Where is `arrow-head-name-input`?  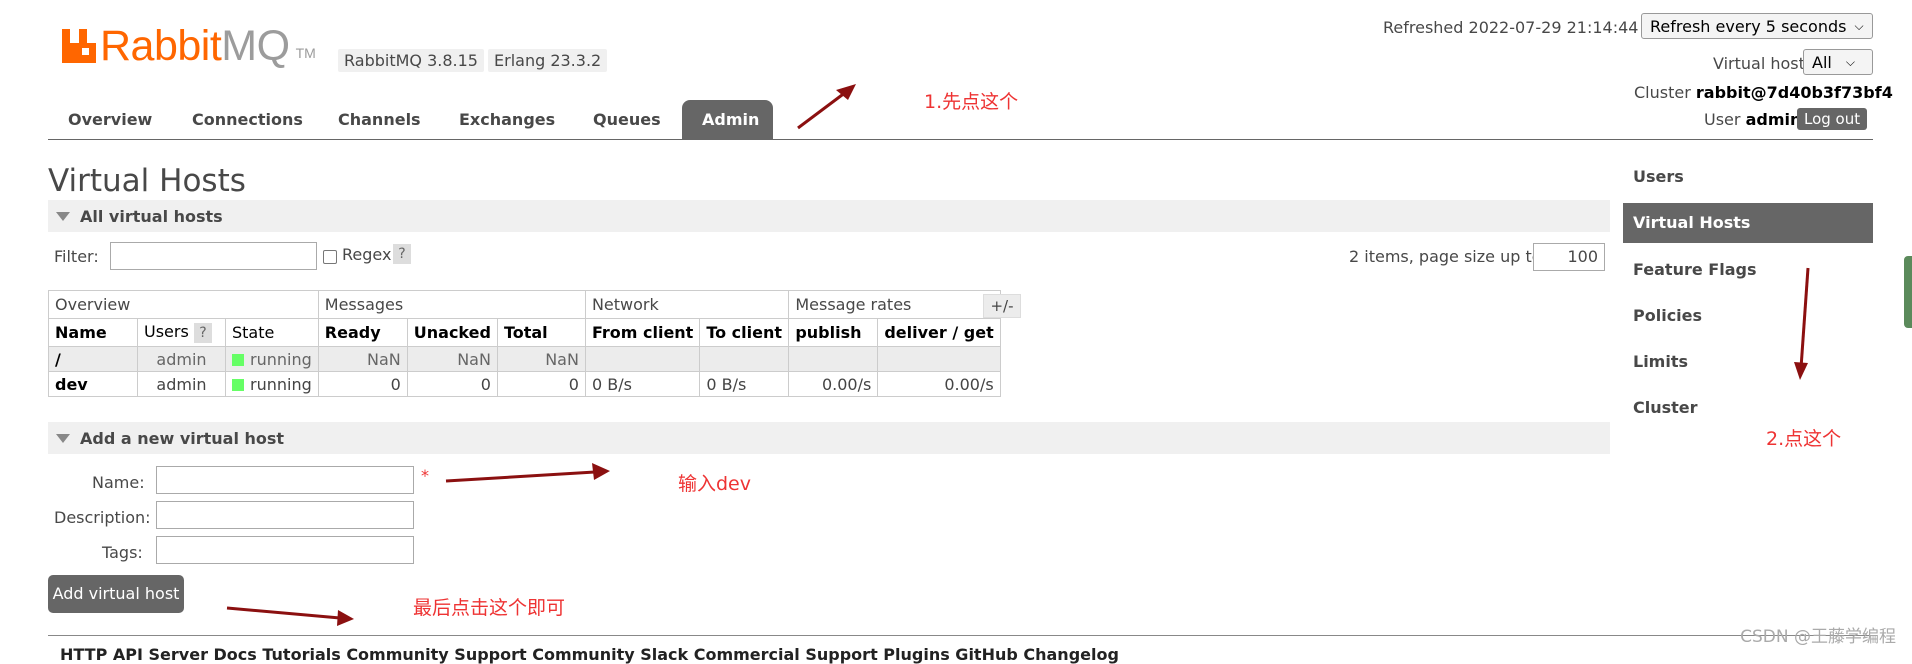 arrow-head-name-input is located at coordinates (601, 471).